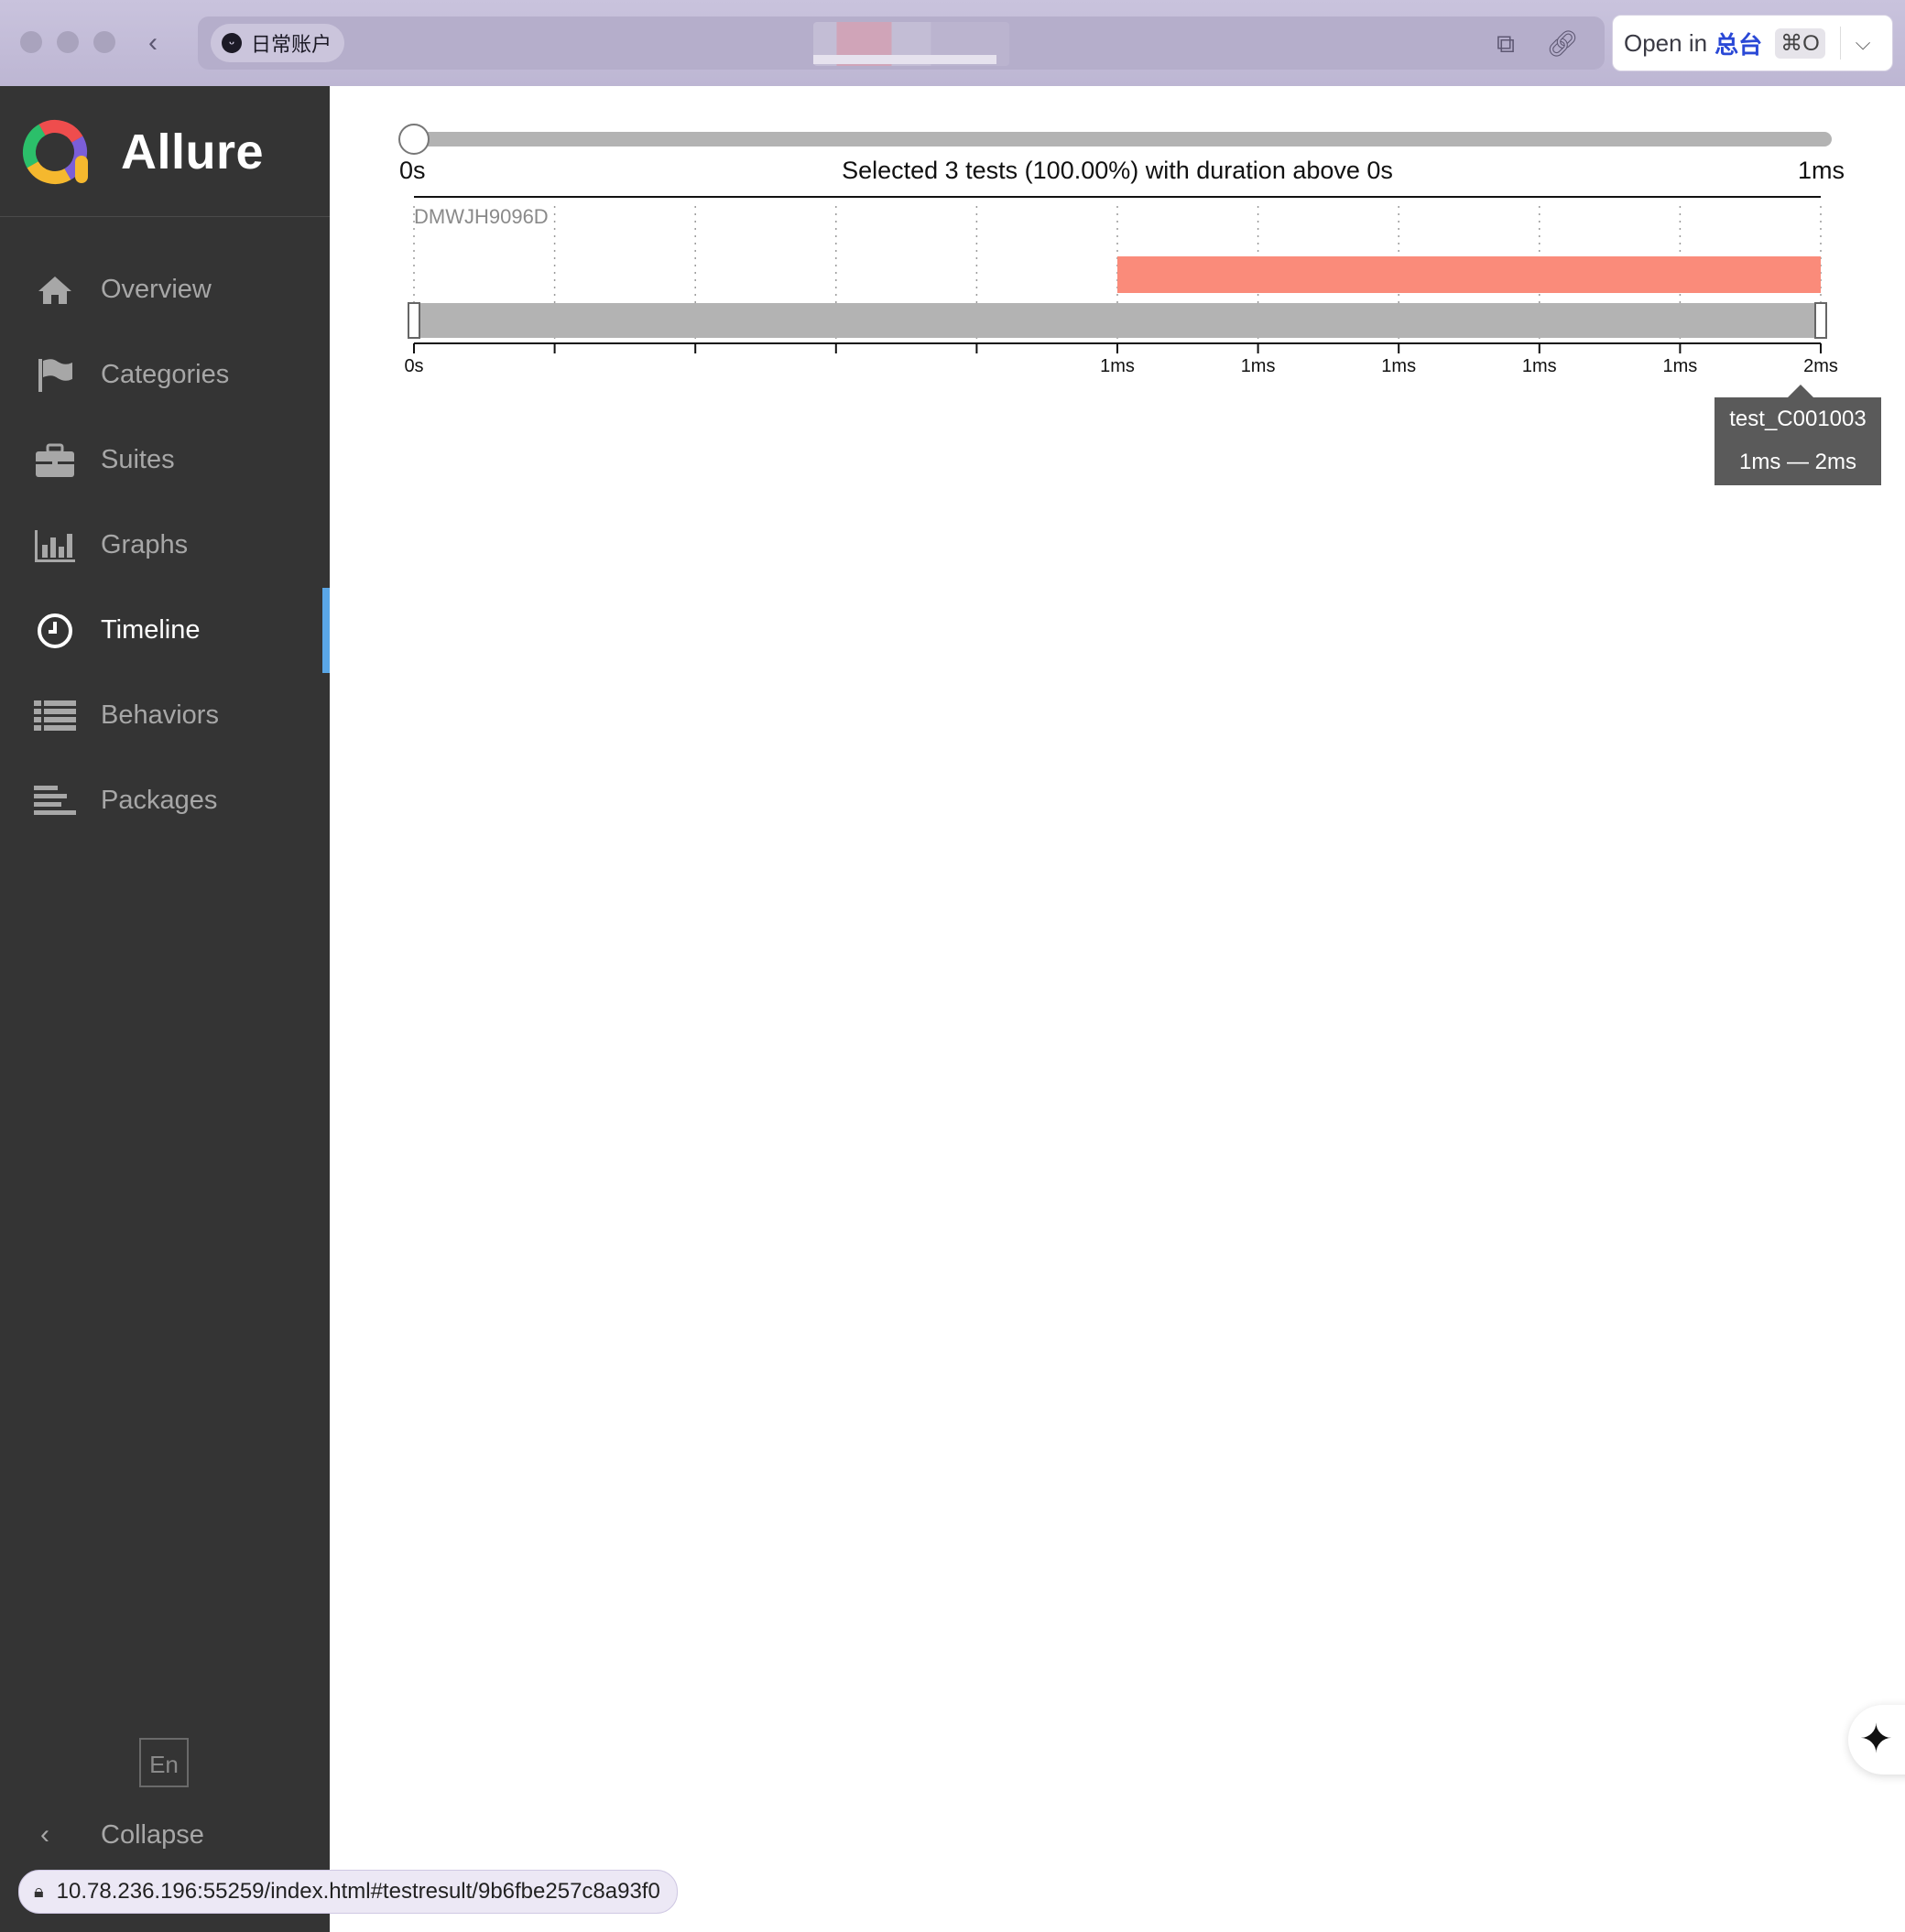 The image size is (1905, 1932). I want to click on brush-handle-left, so click(414, 320).